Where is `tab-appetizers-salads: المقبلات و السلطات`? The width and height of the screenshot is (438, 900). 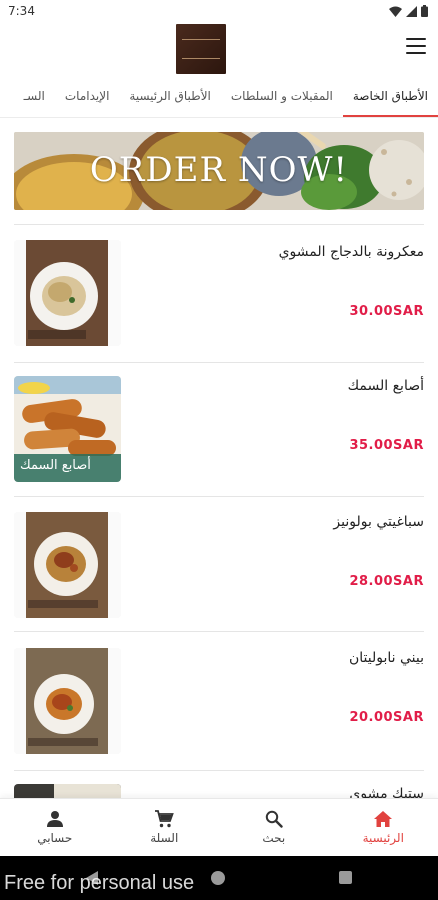 tab-appetizers-salads: المقبلات و السلطات is located at coordinates (282, 99).